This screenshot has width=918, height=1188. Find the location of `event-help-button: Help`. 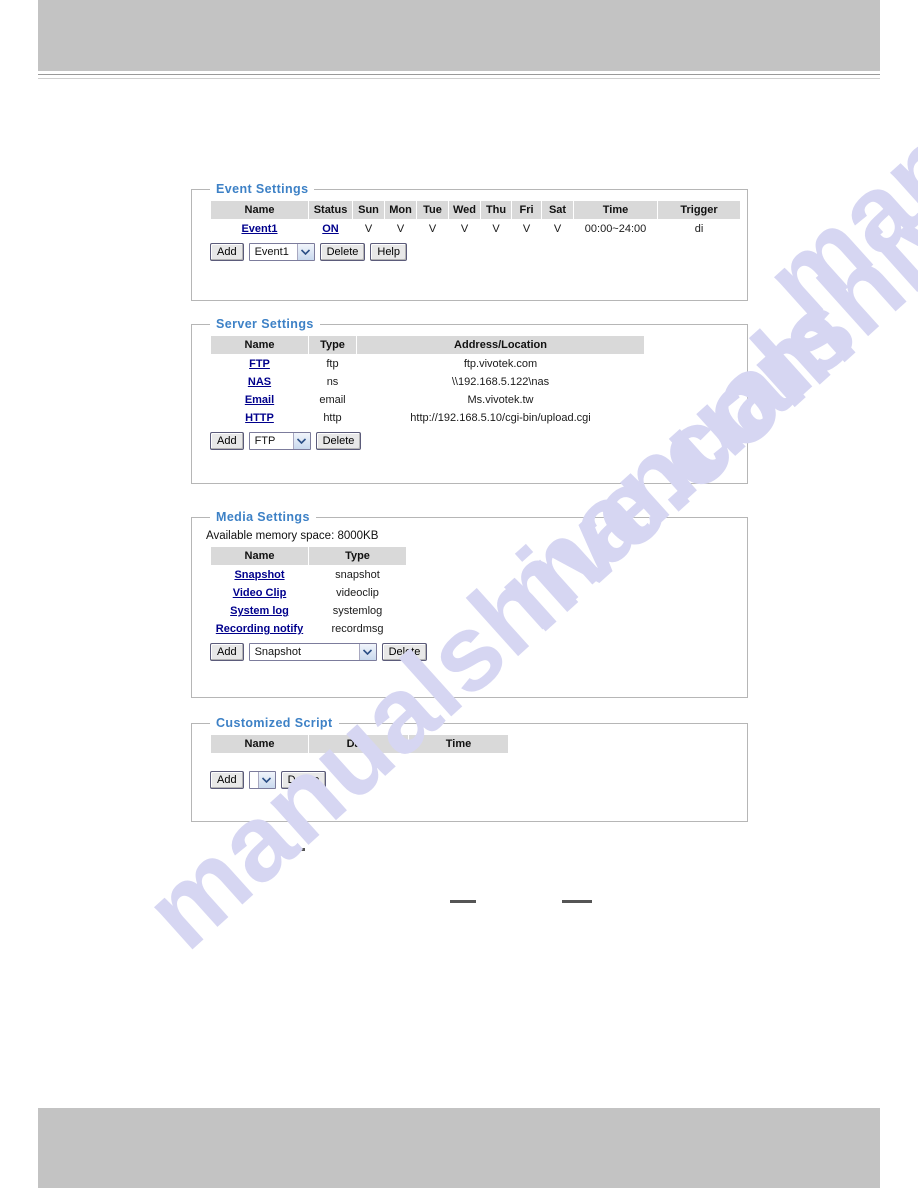

event-help-button: Help is located at coordinates (388, 252).